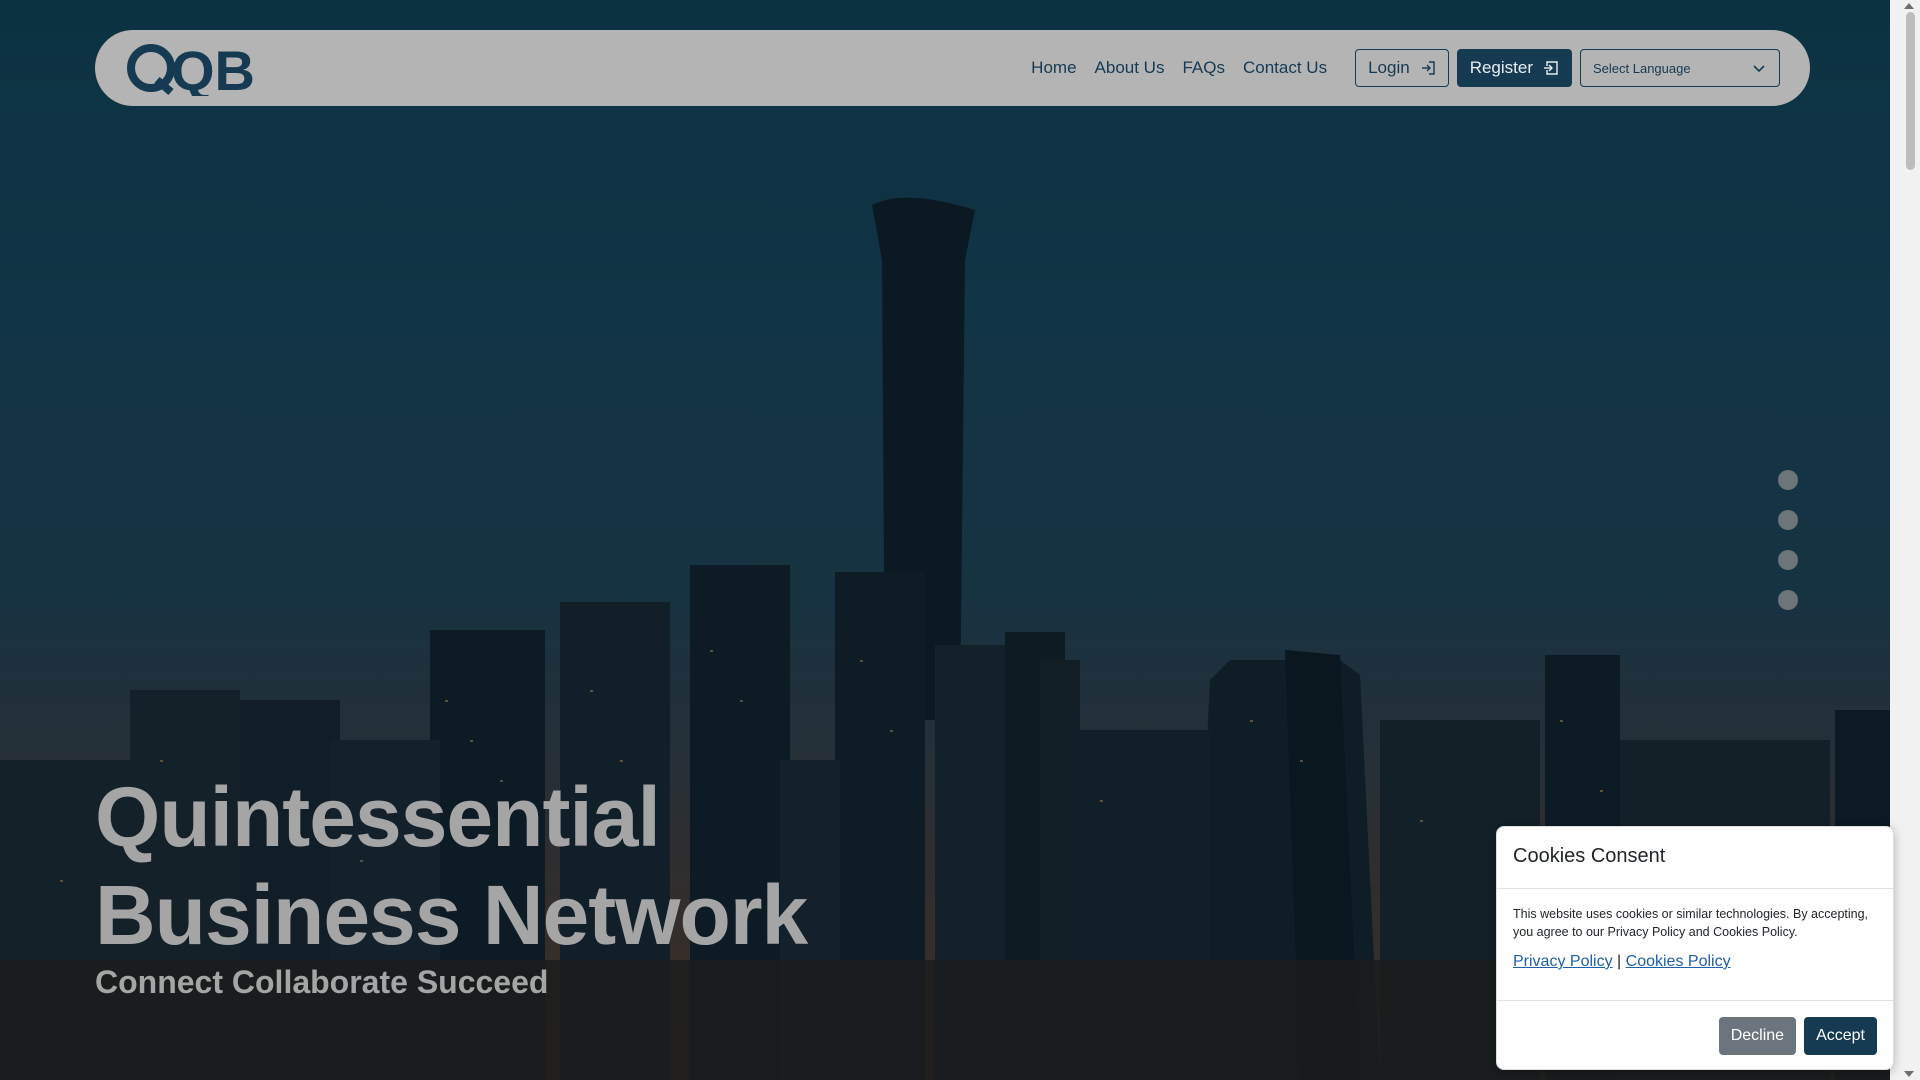 The width and height of the screenshot is (1920, 1080). What do you see at coordinates (1678, 961) in the screenshot?
I see `cookies-policy-link: Cookies Policy` at bounding box center [1678, 961].